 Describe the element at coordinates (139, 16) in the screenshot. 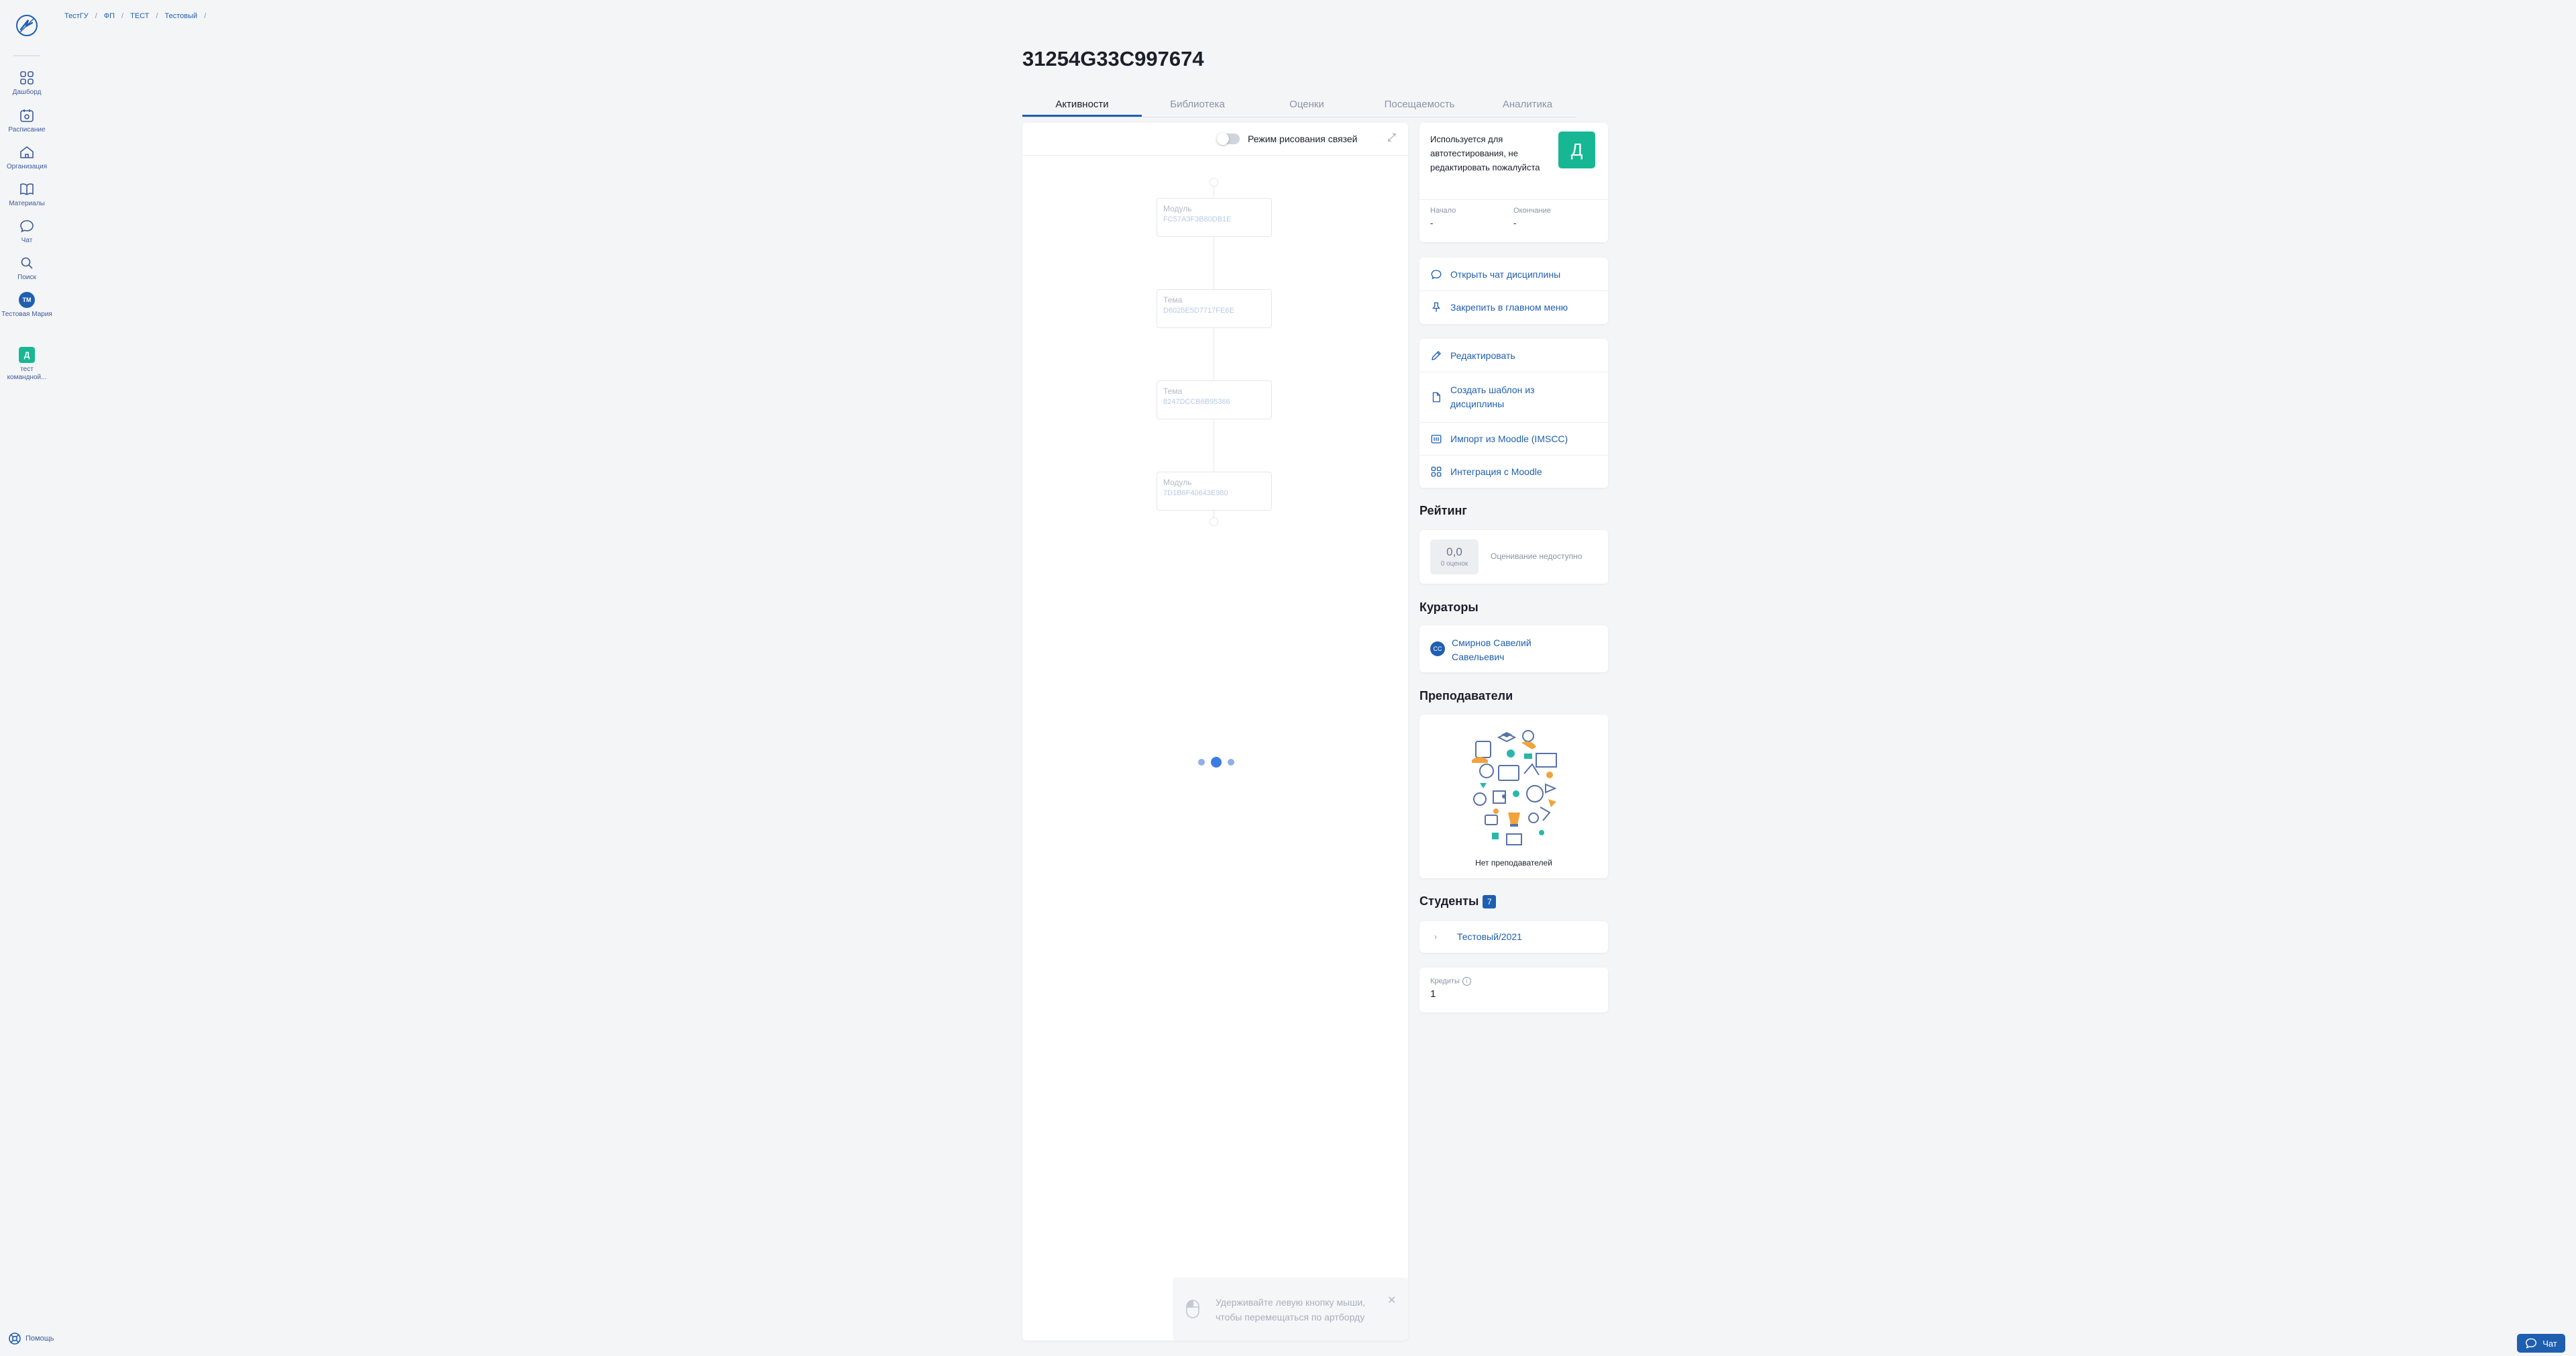

I see `breadcrumb-item: ТЕСТ` at that location.